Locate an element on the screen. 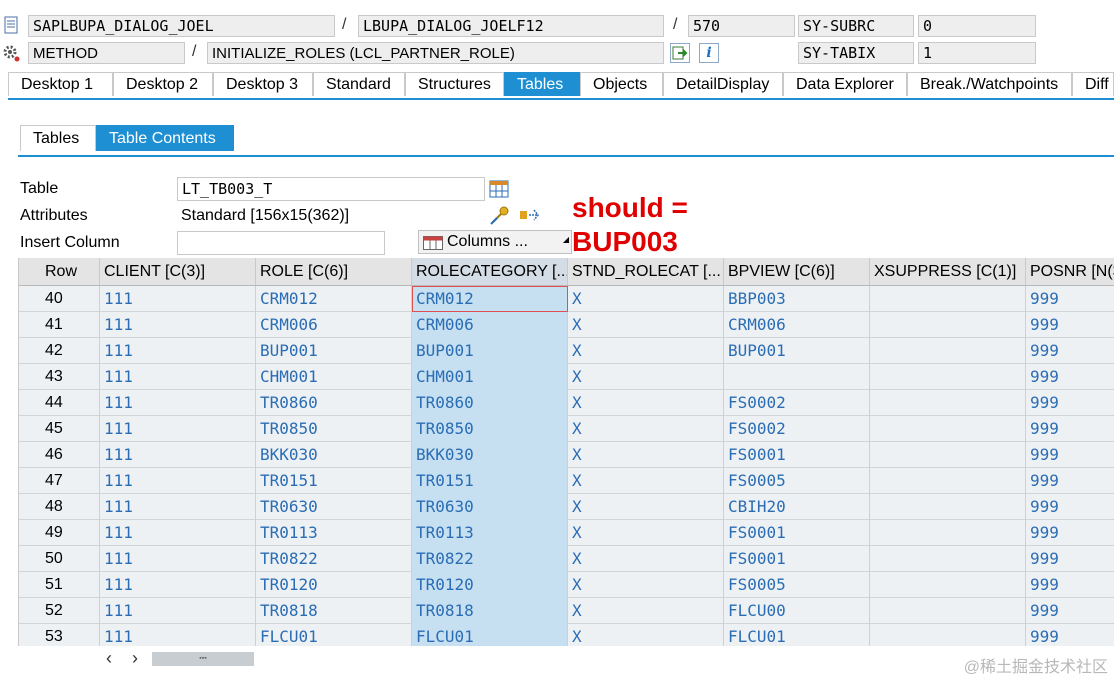 This screenshot has height=679, width=1114. cell-rolecategory: TR0822 is located at coordinates (490, 559).